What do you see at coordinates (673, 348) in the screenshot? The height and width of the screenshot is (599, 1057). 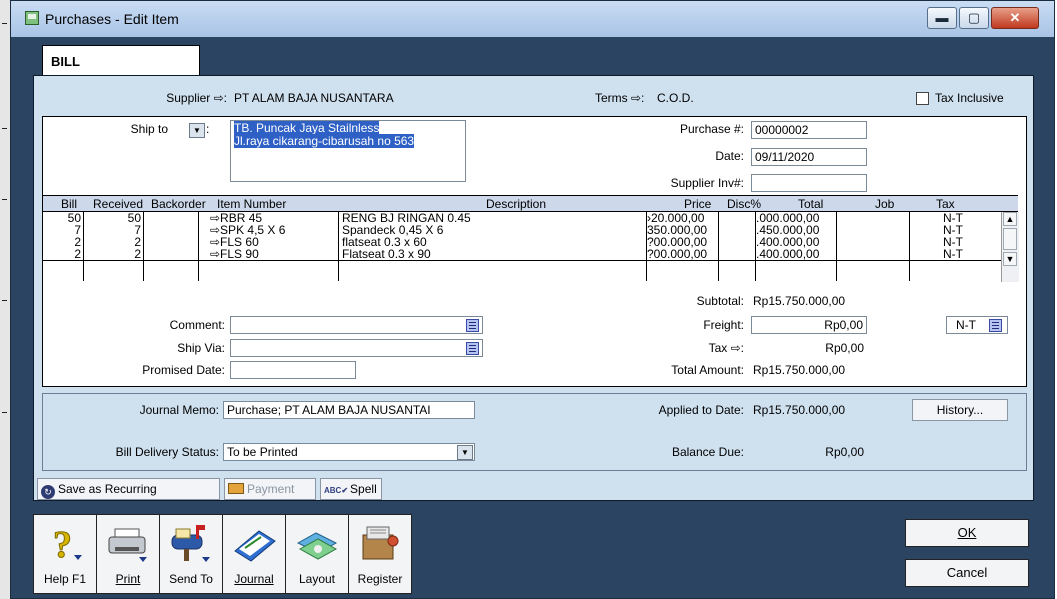 I see `tax-label: Tax ⇨:` at bounding box center [673, 348].